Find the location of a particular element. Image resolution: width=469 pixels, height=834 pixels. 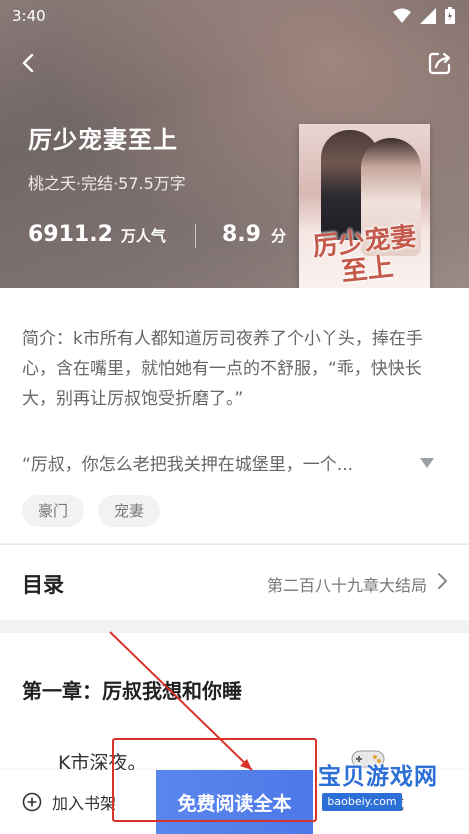

popularity-unit: 万人气 is located at coordinates (143, 236).